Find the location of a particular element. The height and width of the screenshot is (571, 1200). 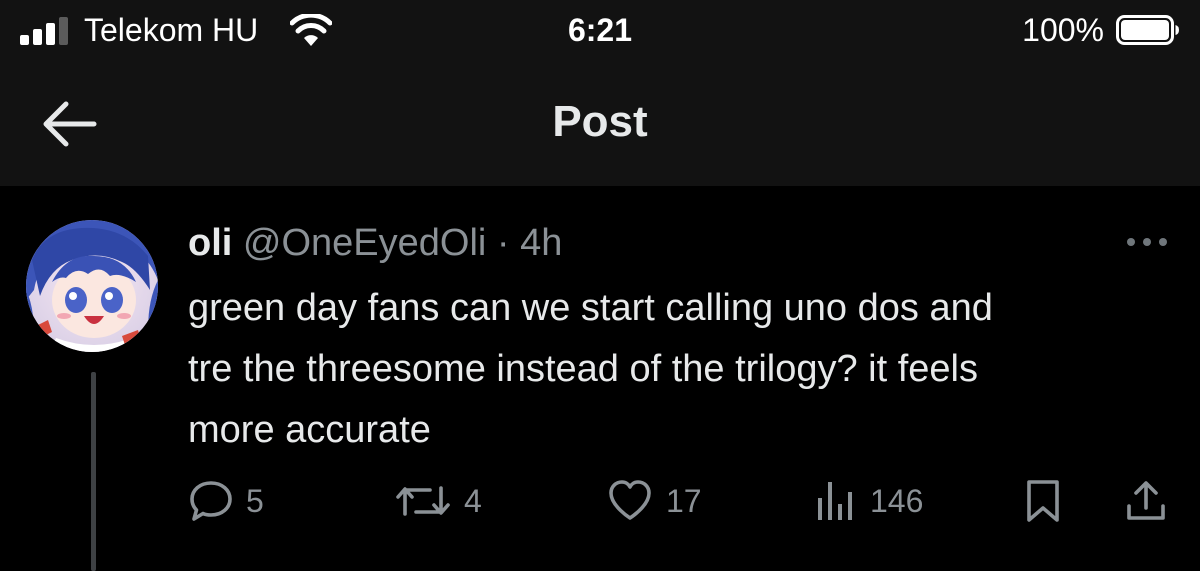

like-button: 17 is located at coordinates (654, 501).